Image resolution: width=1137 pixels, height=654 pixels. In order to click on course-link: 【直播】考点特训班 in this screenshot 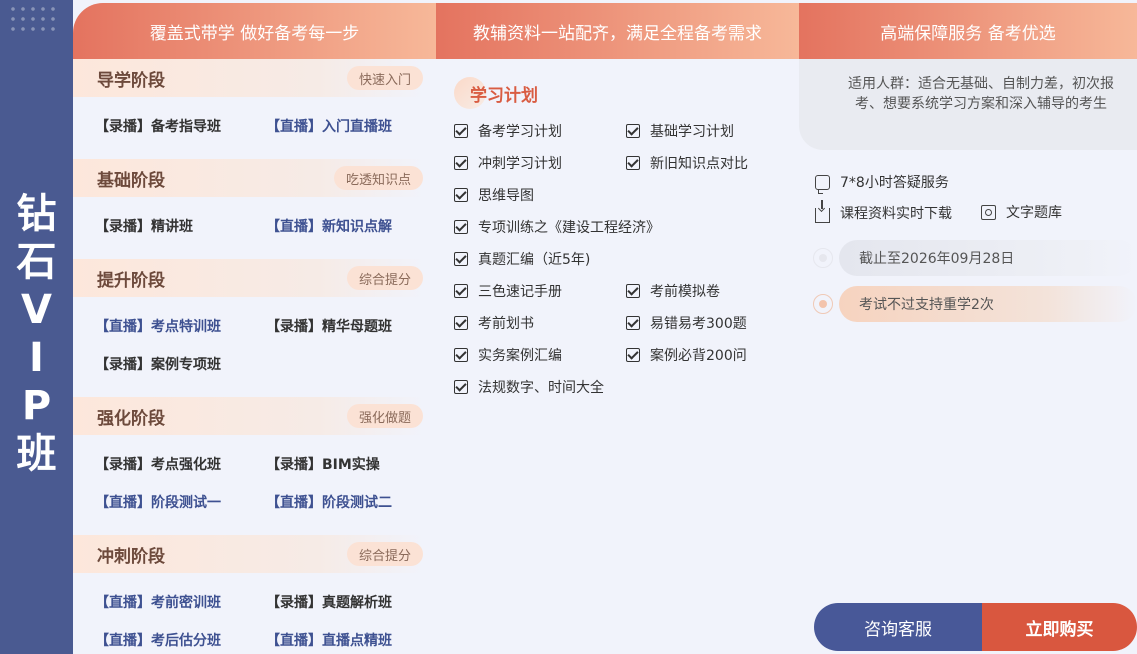, I will do `click(158, 326)`.